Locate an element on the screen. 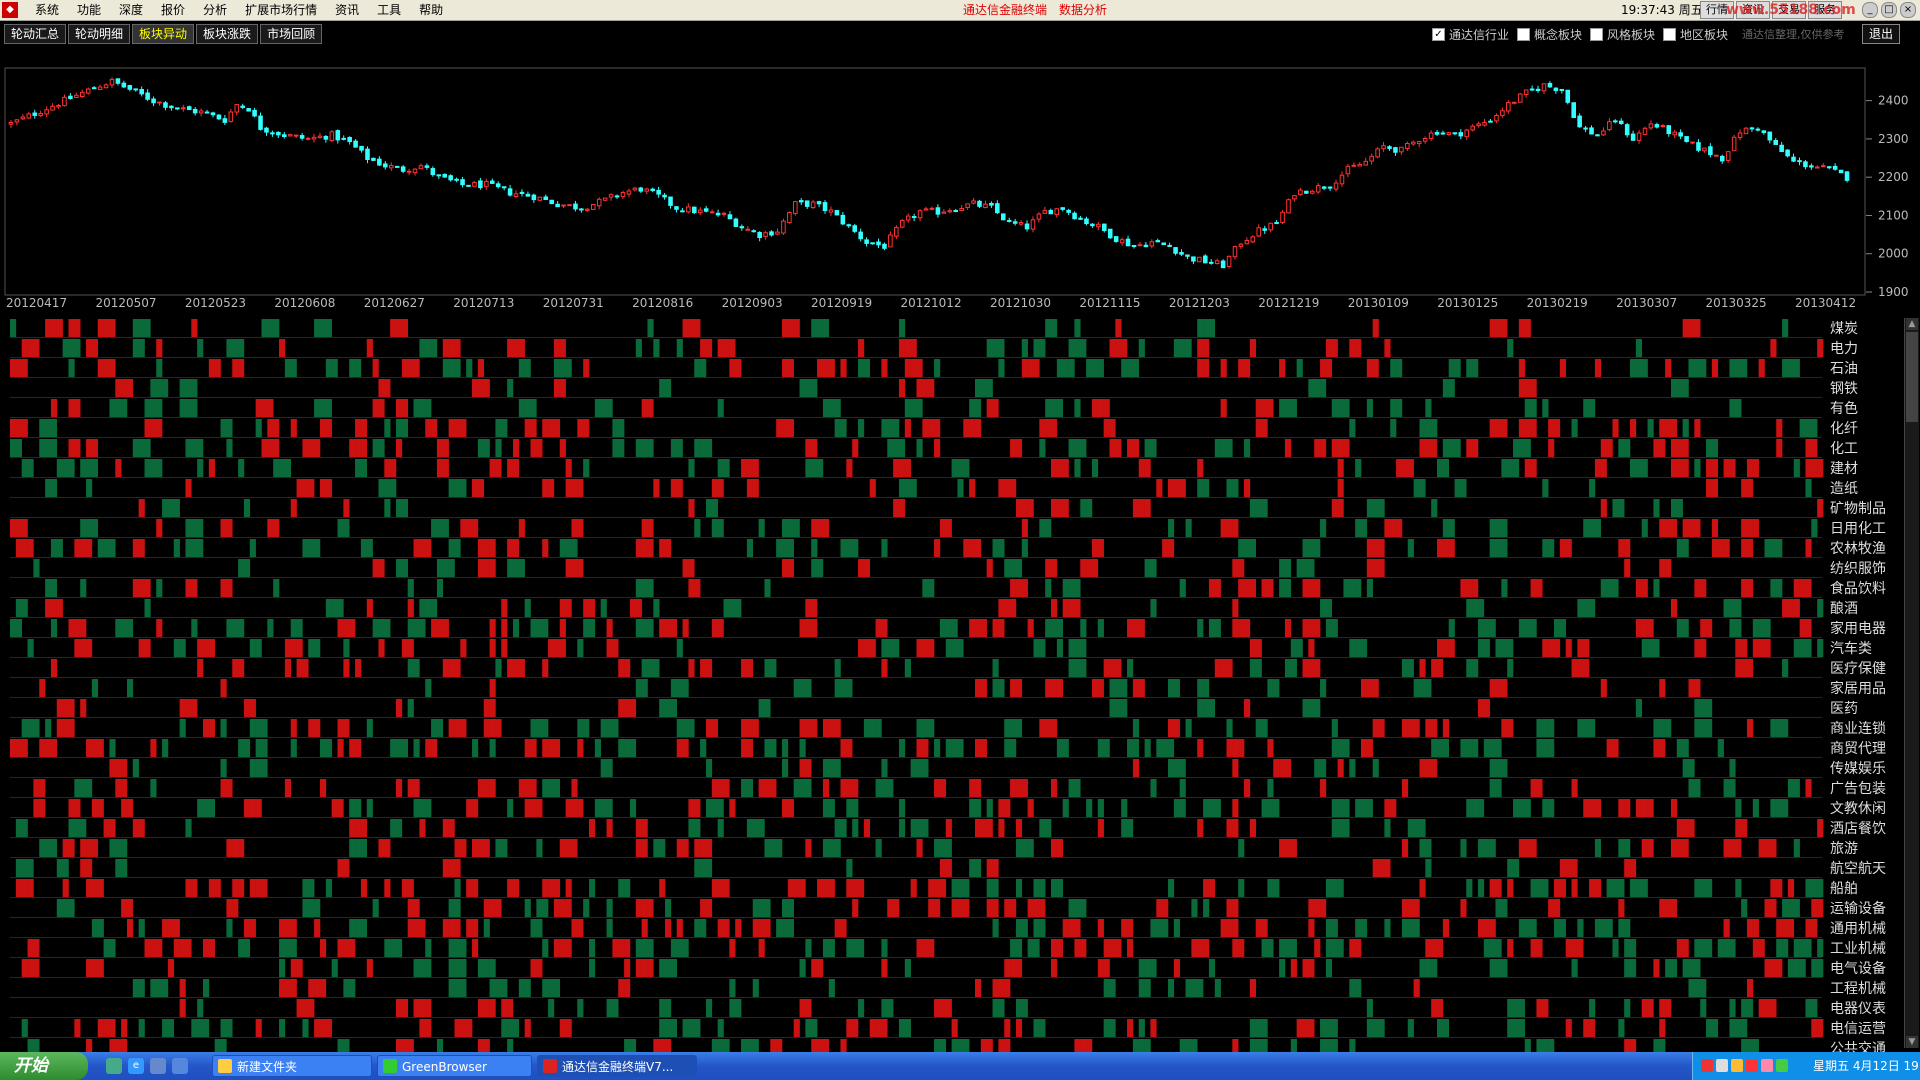 This screenshot has width=1920, height=1080. sector-label: 钢铁 is located at coordinates (1844, 389).